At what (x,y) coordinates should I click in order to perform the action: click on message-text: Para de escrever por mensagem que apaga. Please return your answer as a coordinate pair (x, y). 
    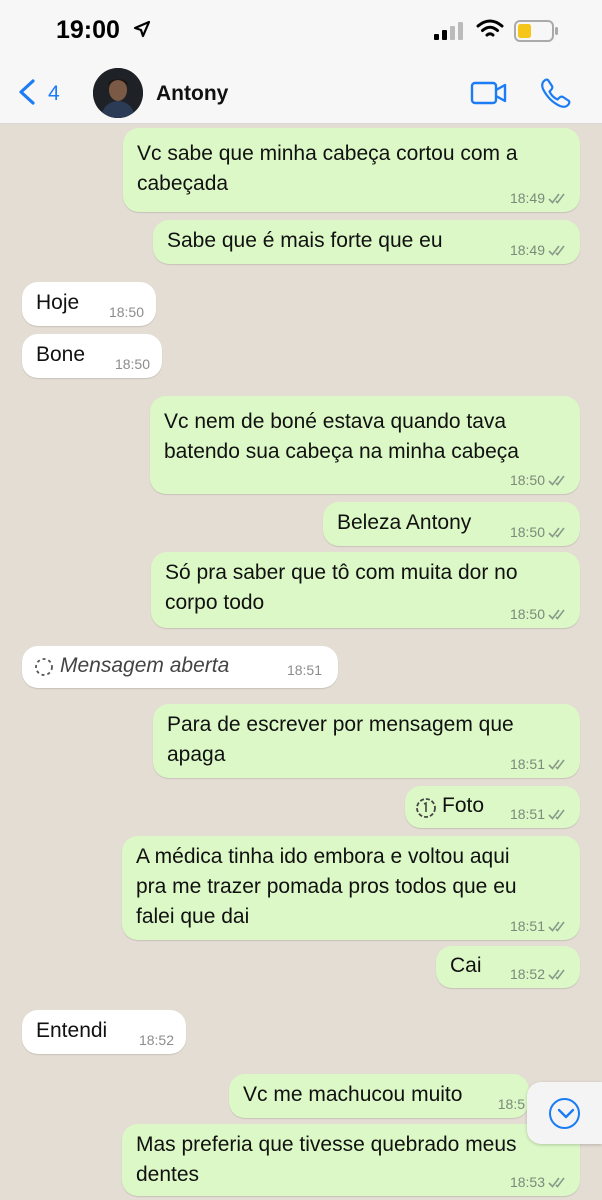
    Looking at the image, I should click on (340, 739).